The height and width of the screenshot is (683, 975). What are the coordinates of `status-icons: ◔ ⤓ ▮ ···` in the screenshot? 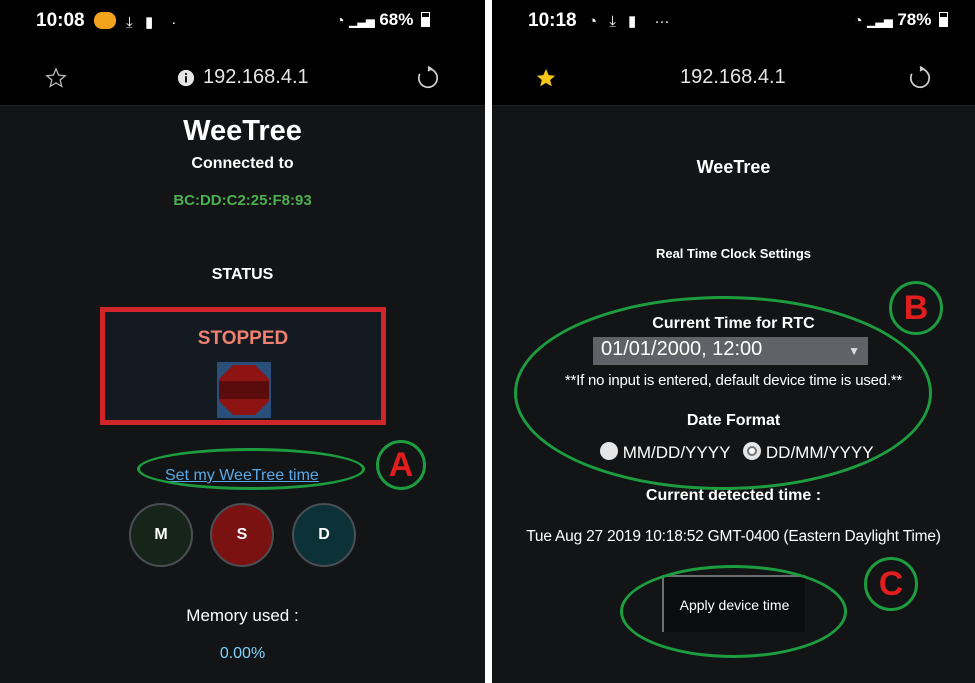 It's located at (628, 21).